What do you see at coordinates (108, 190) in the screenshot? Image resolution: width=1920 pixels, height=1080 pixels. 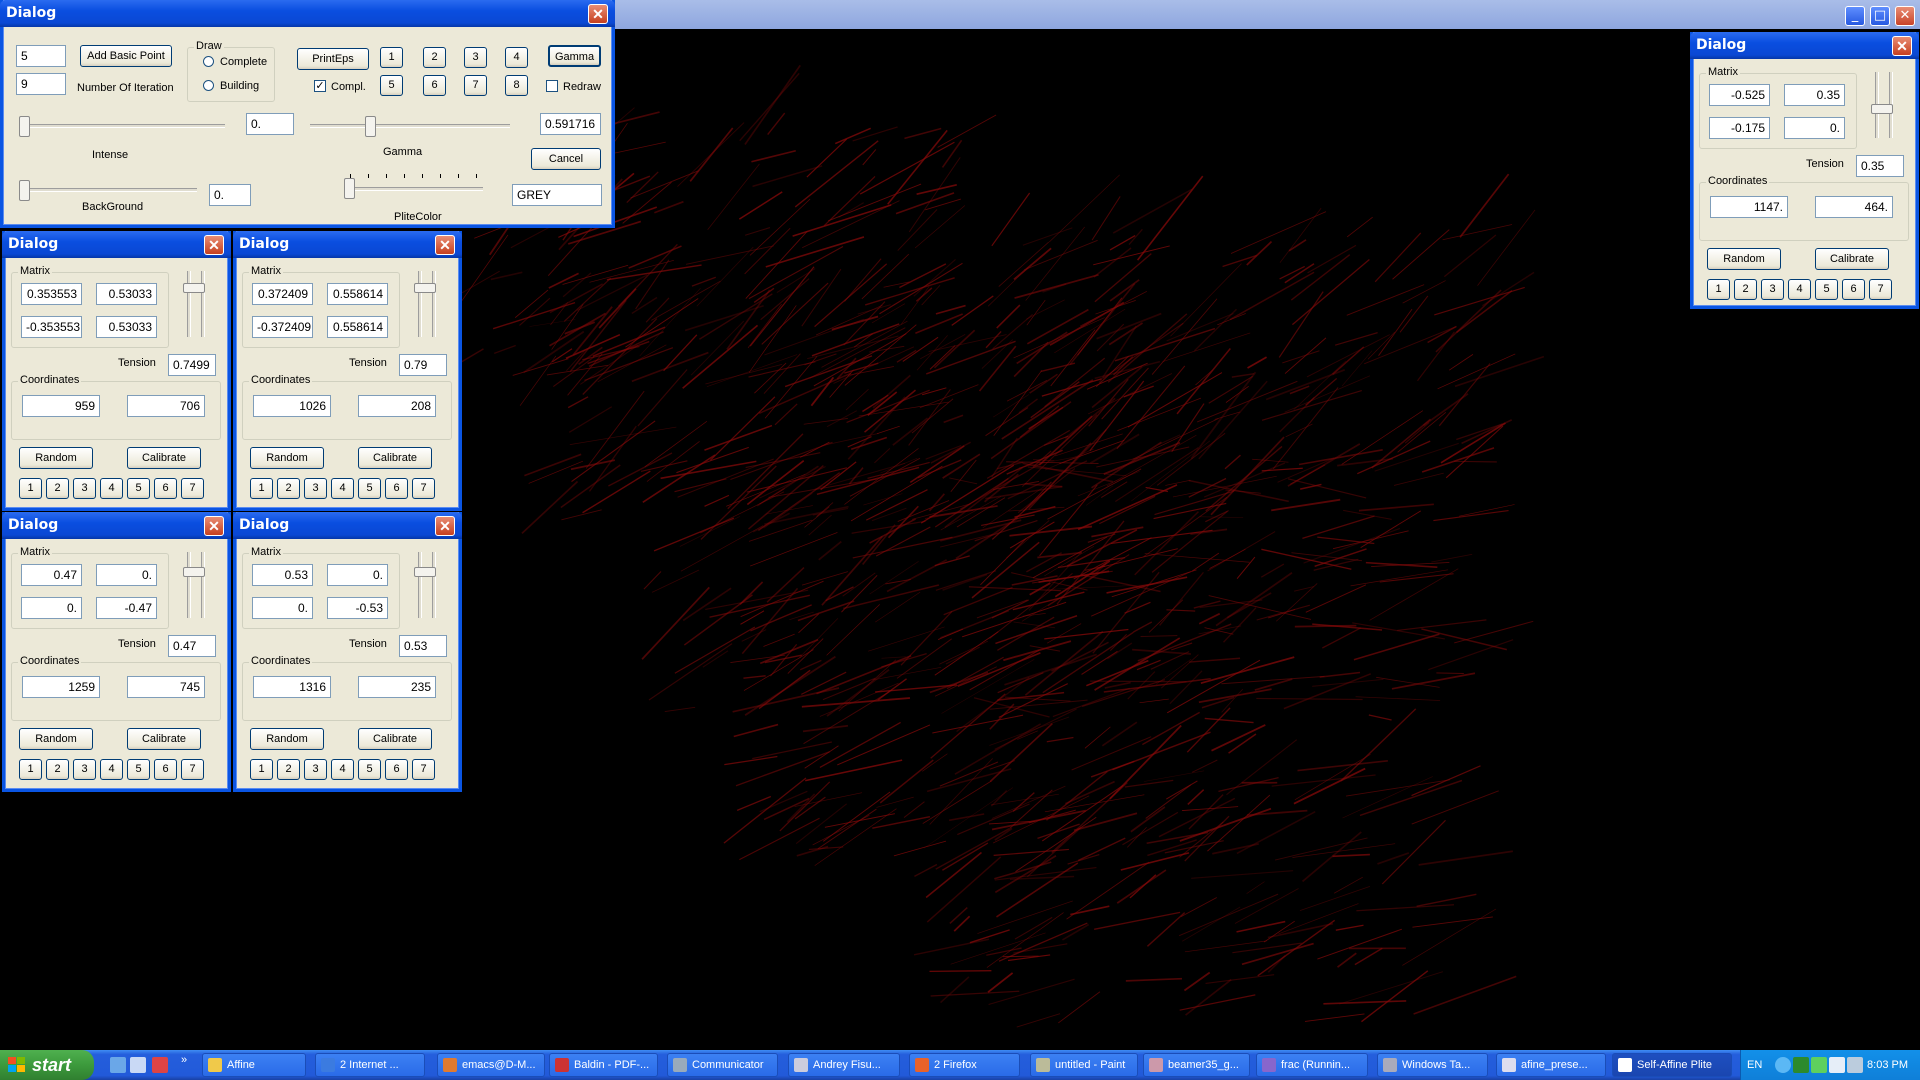 I see `background-slider-track` at bounding box center [108, 190].